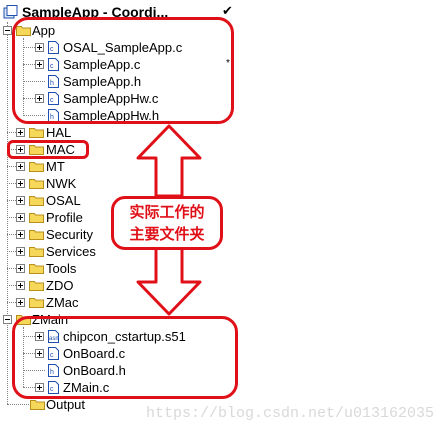  I want to click on folder-label: NWK, so click(61, 183).